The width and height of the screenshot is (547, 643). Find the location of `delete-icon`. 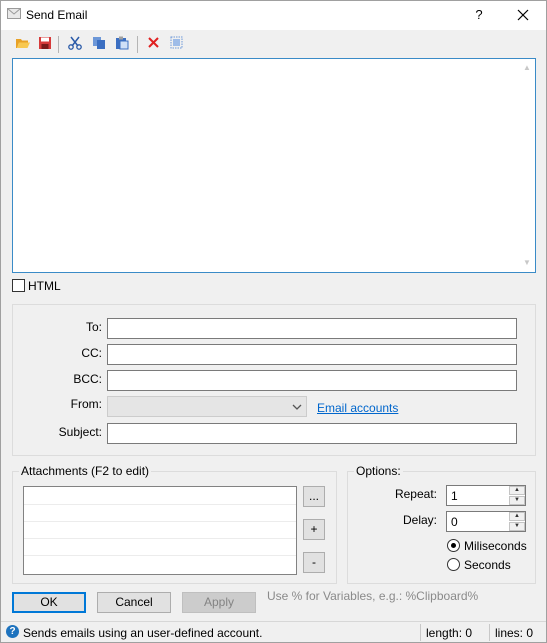

delete-icon is located at coordinates (153, 42).